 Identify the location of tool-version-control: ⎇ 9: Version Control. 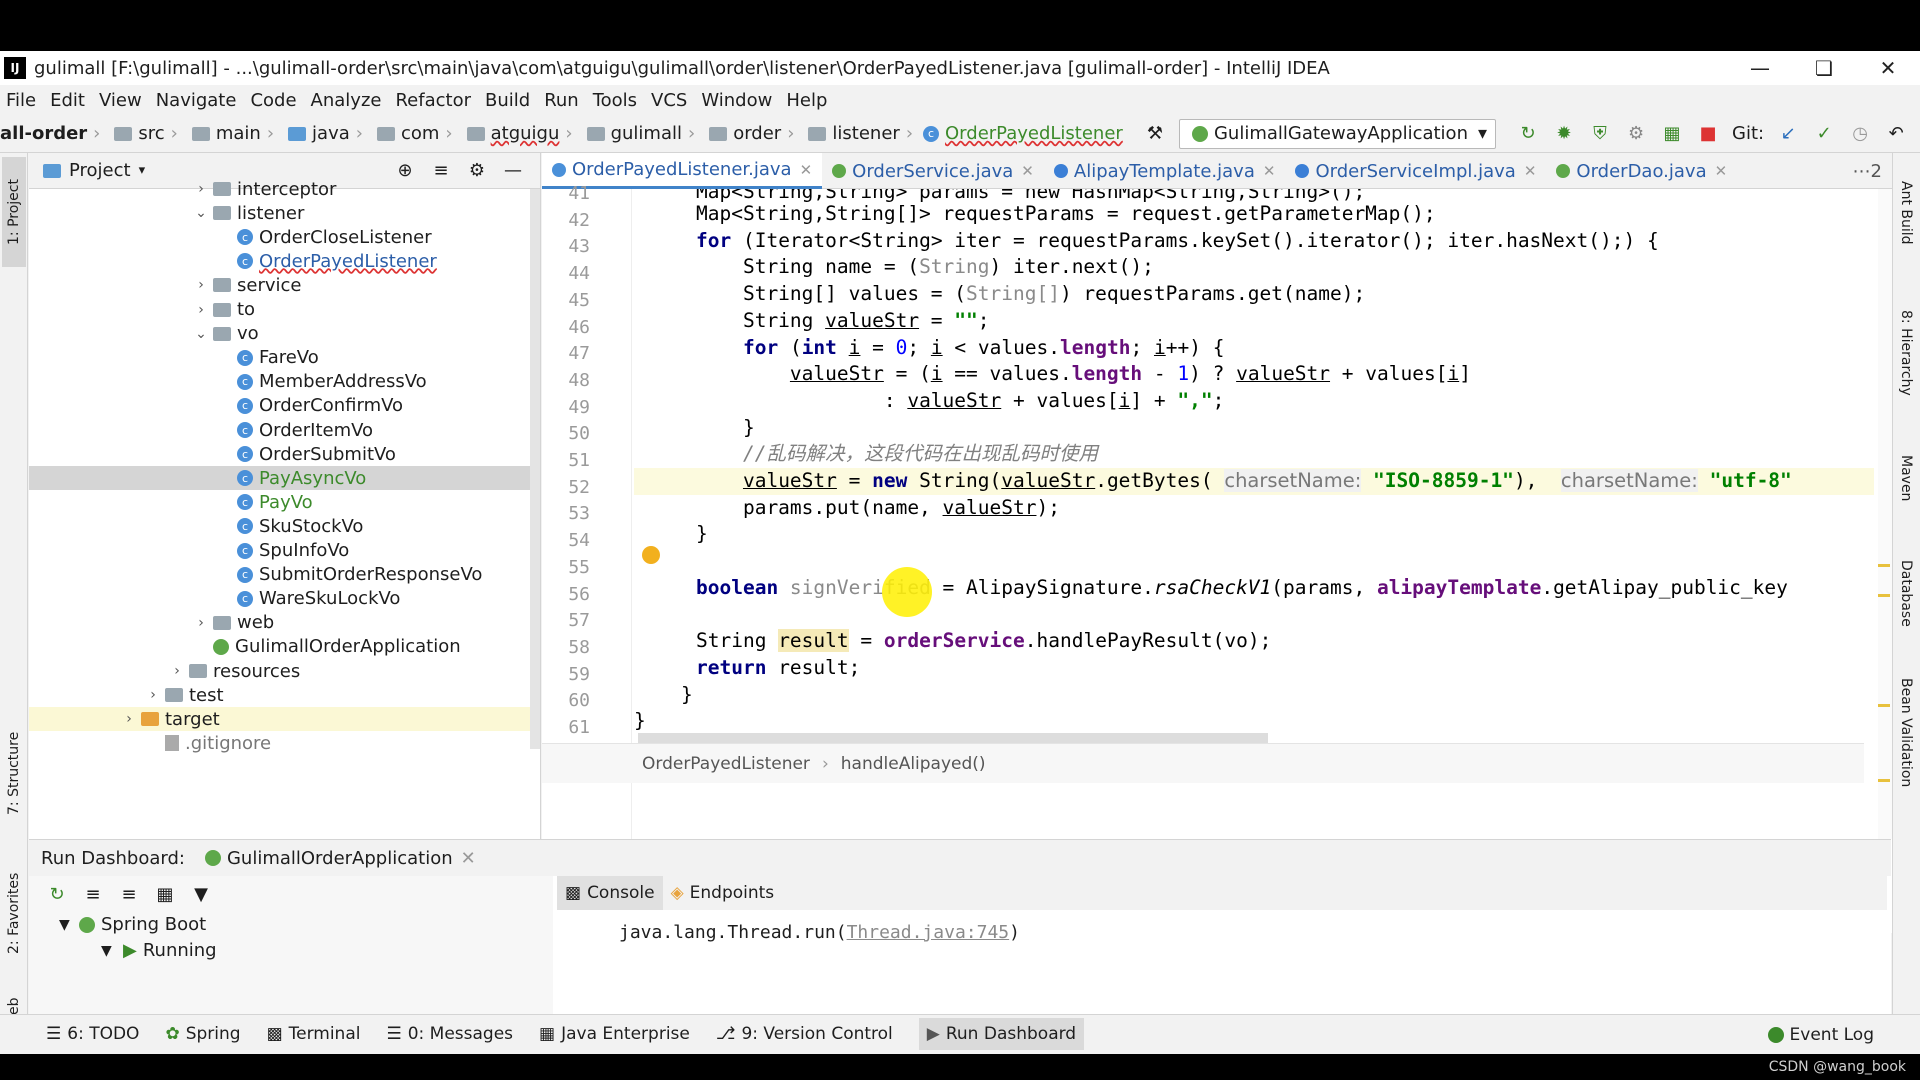
(804, 1034).